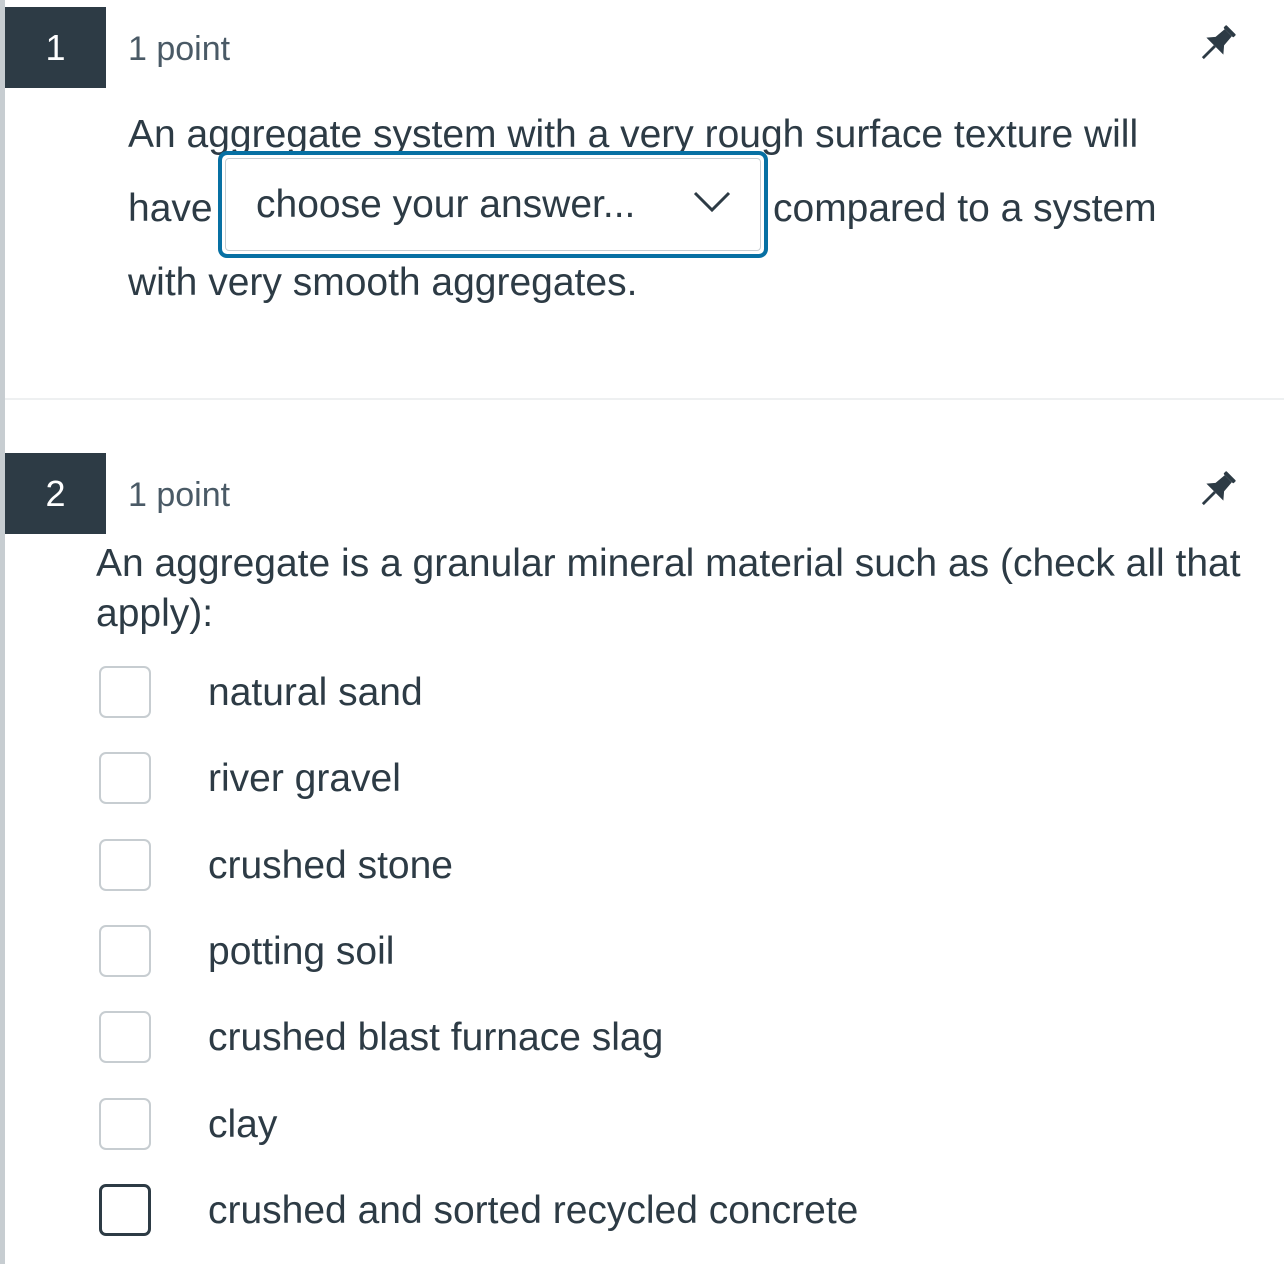 Image resolution: width=1284 pixels, height=1264 pixels. What do you see at coordinates (533, 1210) in the screenshot?
I see `option-label: crushed and sorted recycled concrete` at bounding box center [533, 1210].